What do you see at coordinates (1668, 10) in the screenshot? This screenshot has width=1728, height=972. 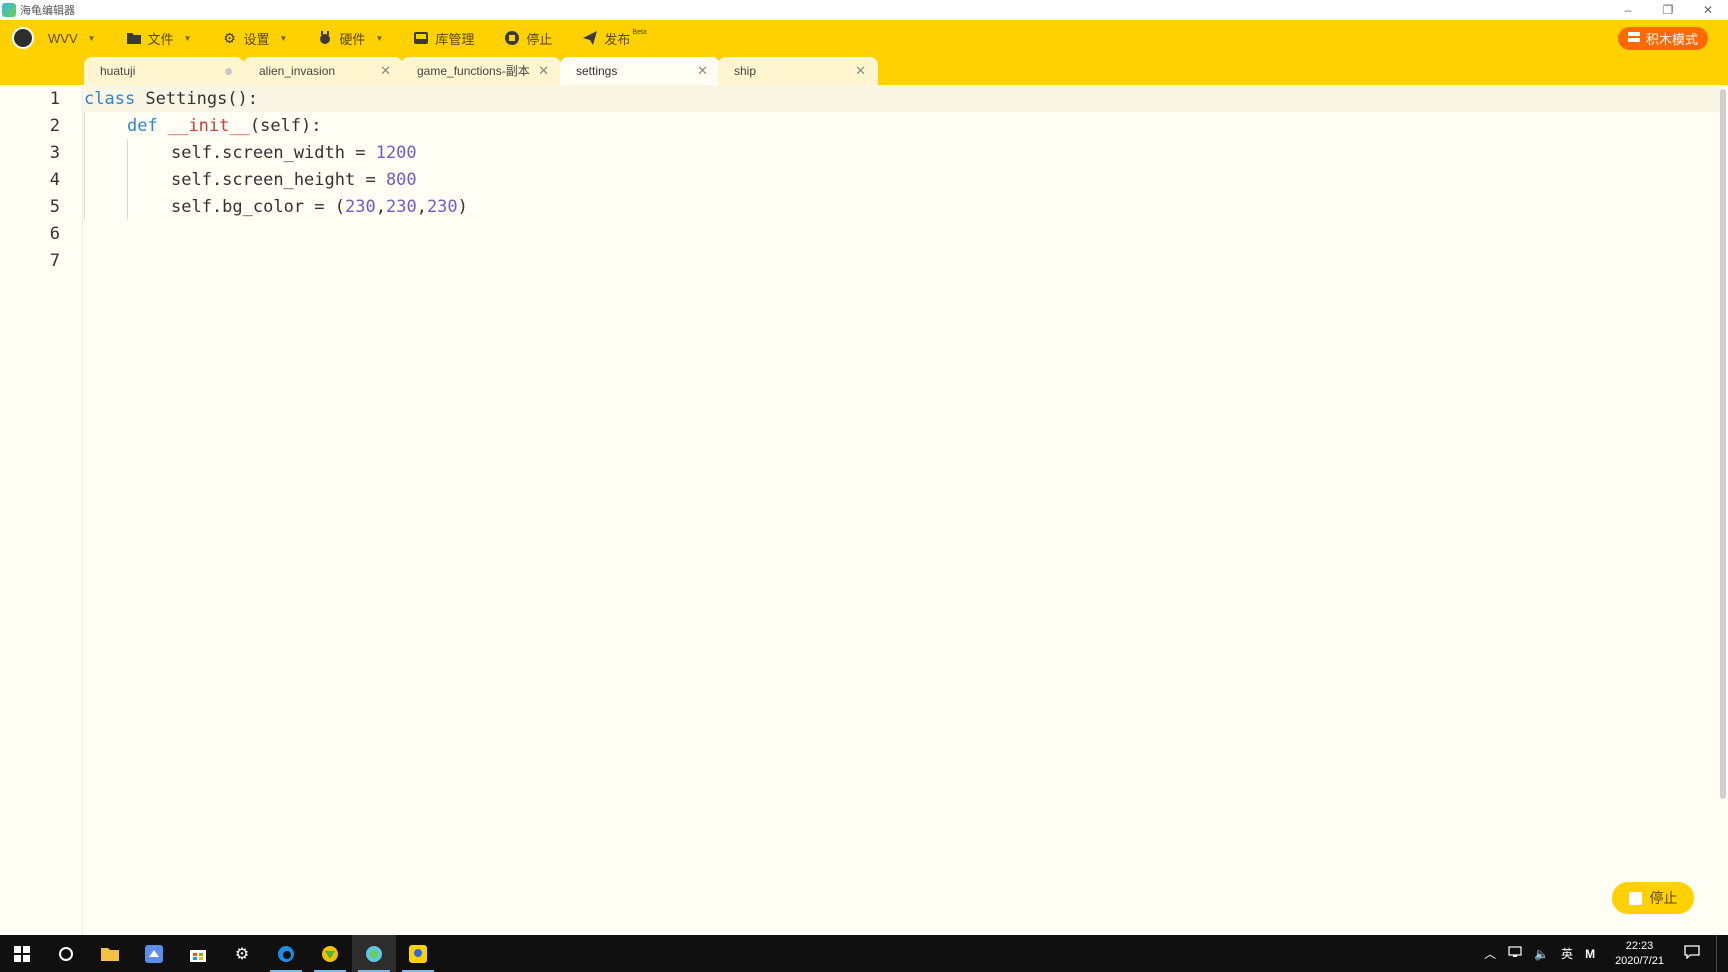 I see `restore-button: ❐` at bounding box center [1668, 10].